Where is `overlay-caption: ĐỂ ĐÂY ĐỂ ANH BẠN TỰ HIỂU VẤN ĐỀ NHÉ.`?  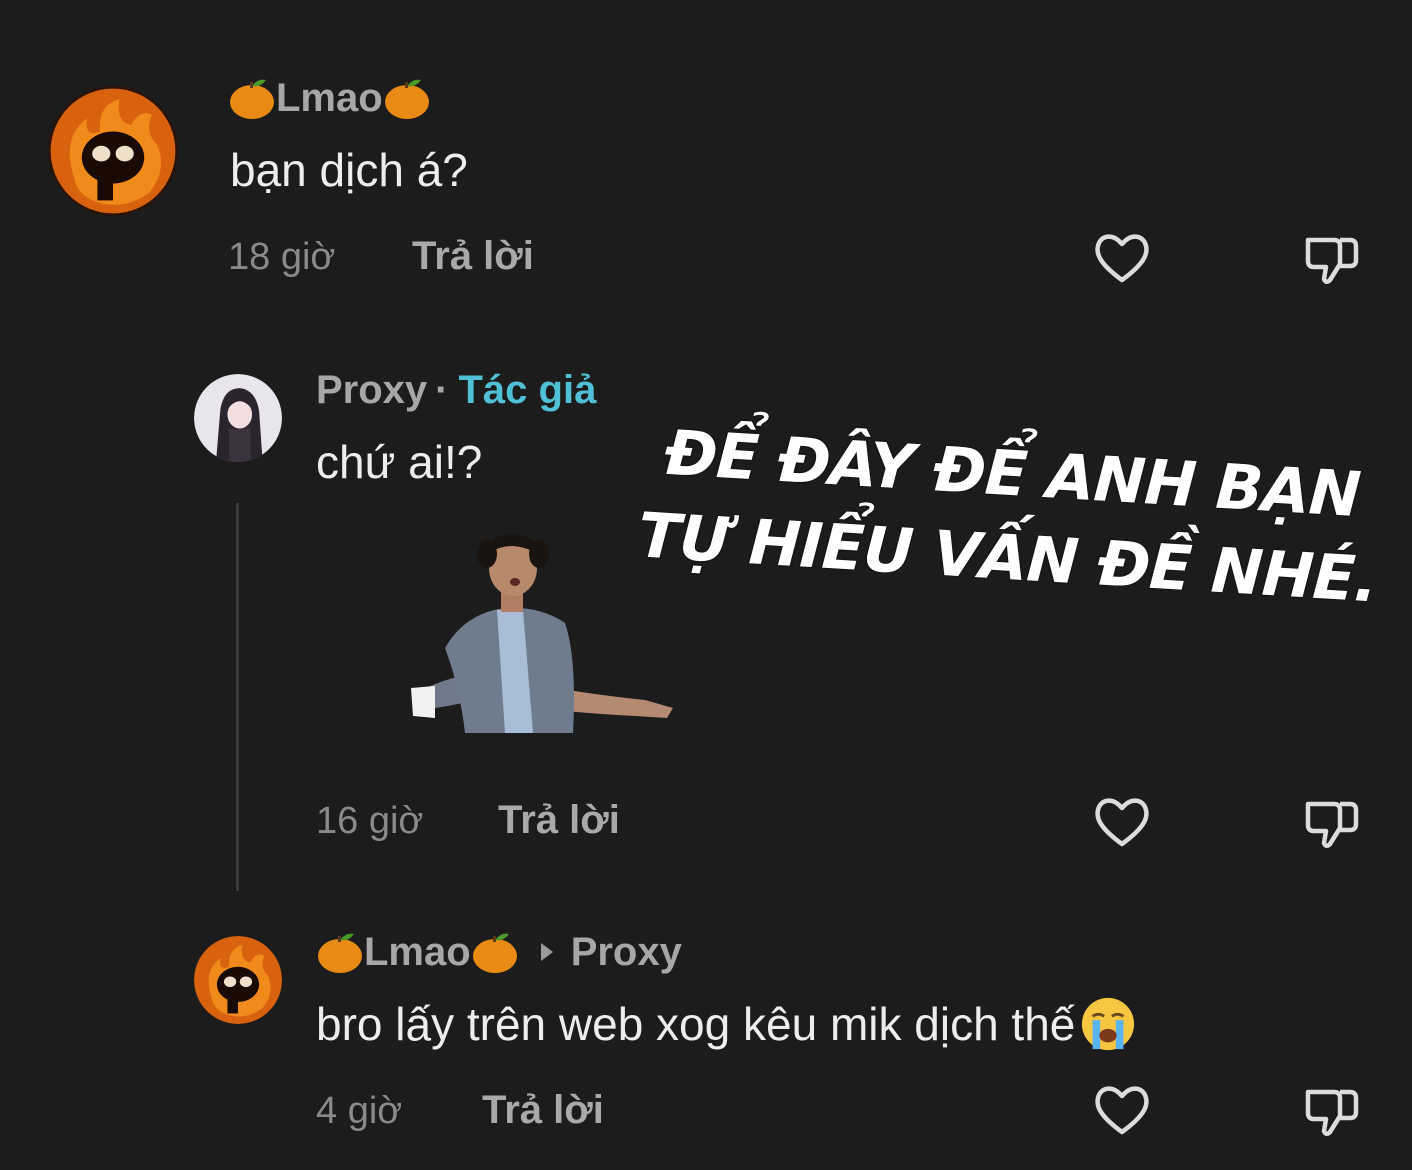
overlay-caption: ĐỂ ĐÂY ĐỂ ANH BẠN TỰ HIỂU VẤN ĐỀ NHÉ. is located at coordinates (1007, 516).